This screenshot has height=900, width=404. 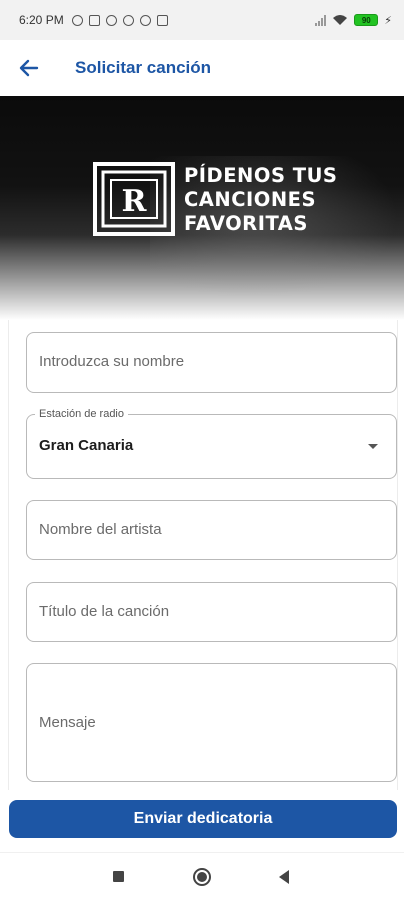 I want to click on station-value: Gran Canaria, so click(x=86, y=445).